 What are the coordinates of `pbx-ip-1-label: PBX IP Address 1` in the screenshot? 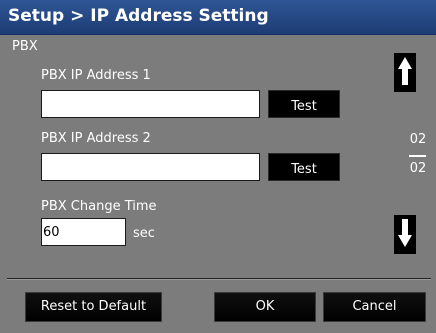 It's located at (96, 75).